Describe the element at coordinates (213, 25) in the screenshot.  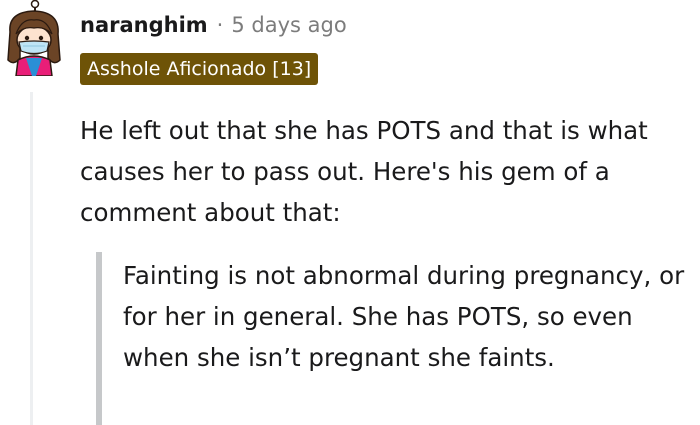
I see `comment-meta: naranghim · 5 days ago` at that location.